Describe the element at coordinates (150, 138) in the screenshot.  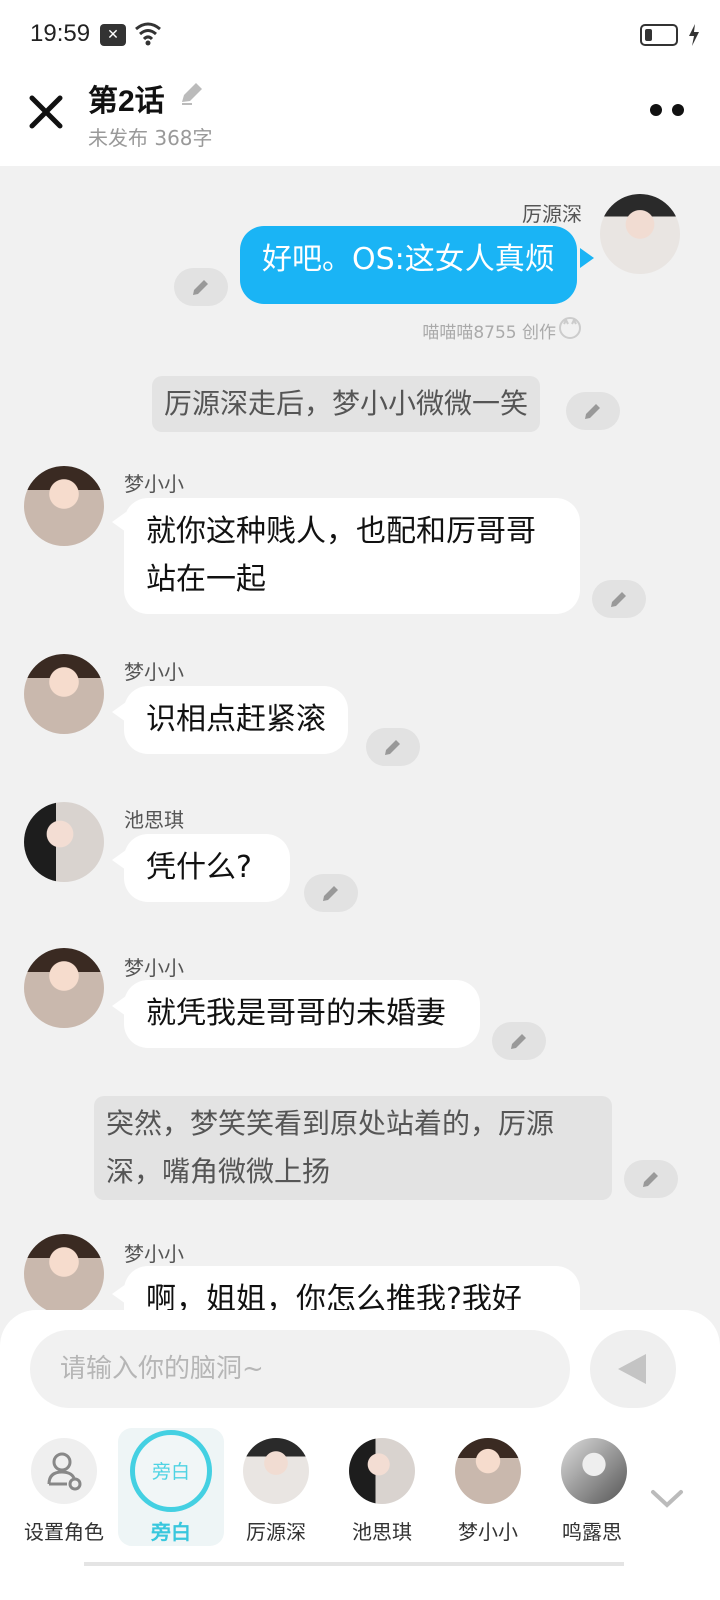
I see `episode-status: 未发布 368字` at that location.